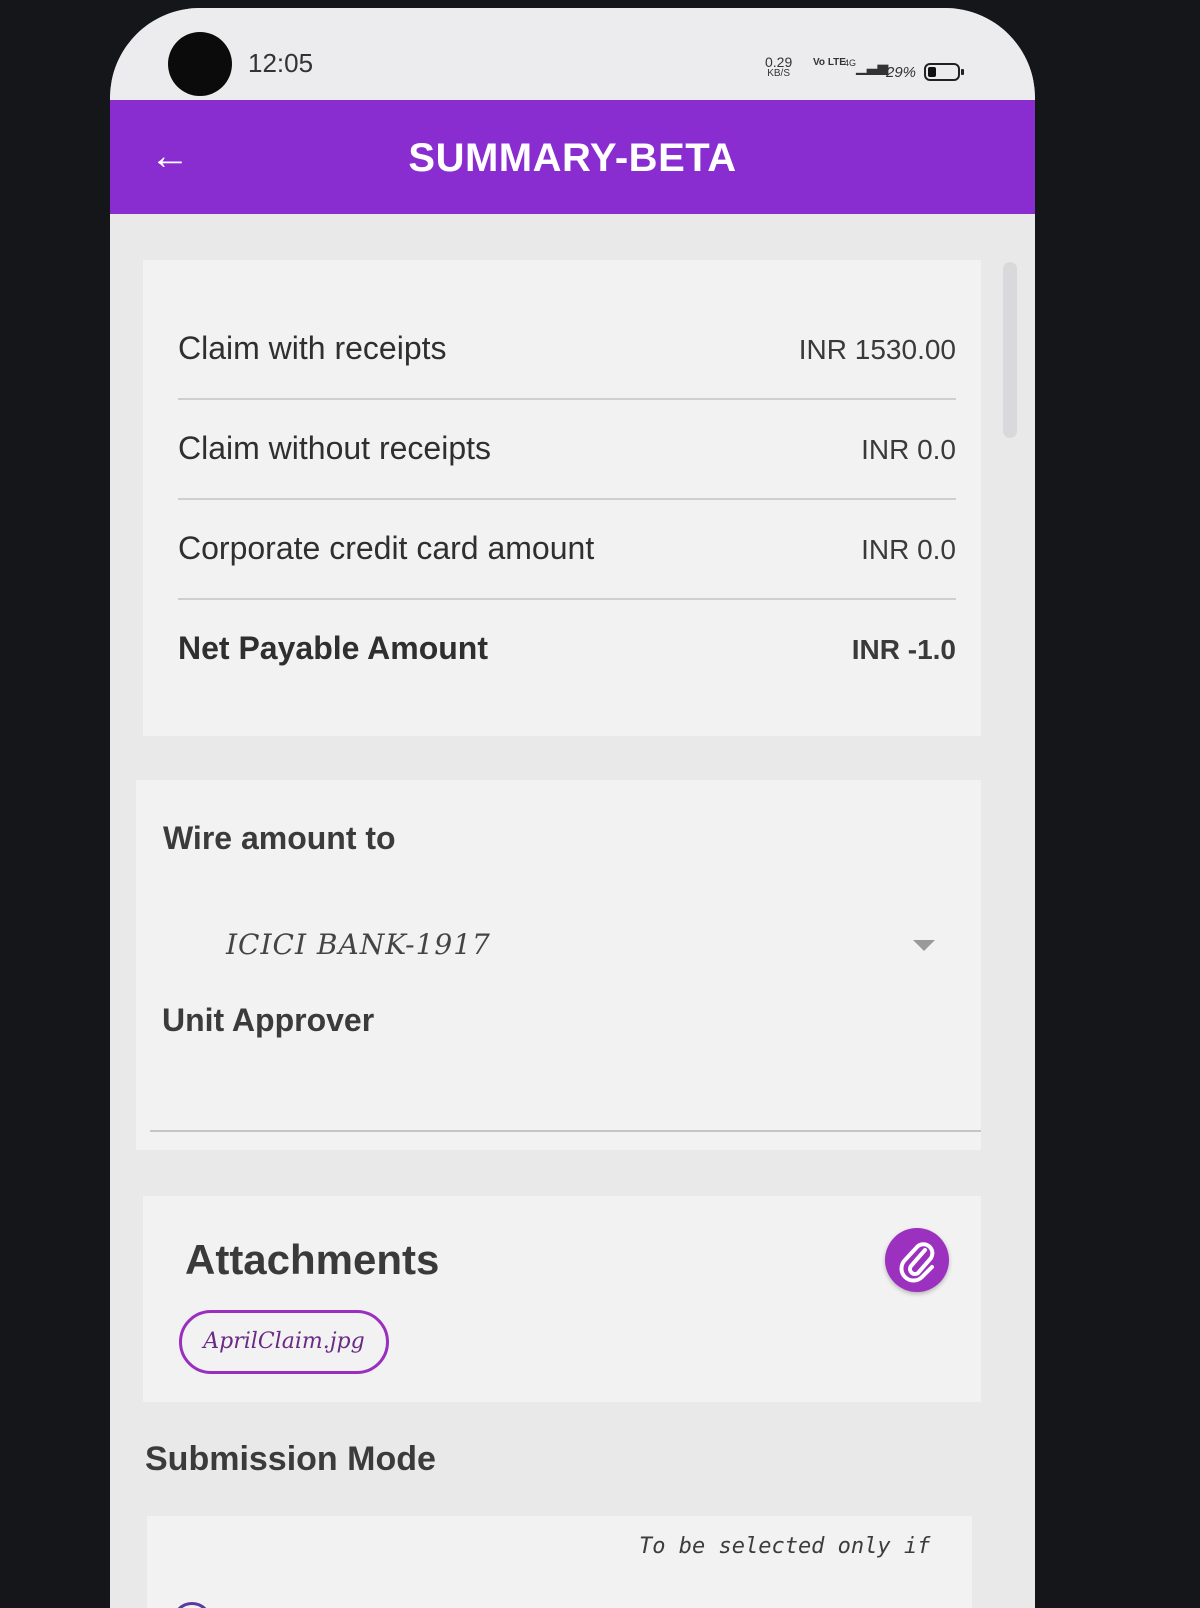  What do you see at coordinates (565, 1131) in the screenshot?
I see `unit-approver-underline` at bounding box center [565, 1131].